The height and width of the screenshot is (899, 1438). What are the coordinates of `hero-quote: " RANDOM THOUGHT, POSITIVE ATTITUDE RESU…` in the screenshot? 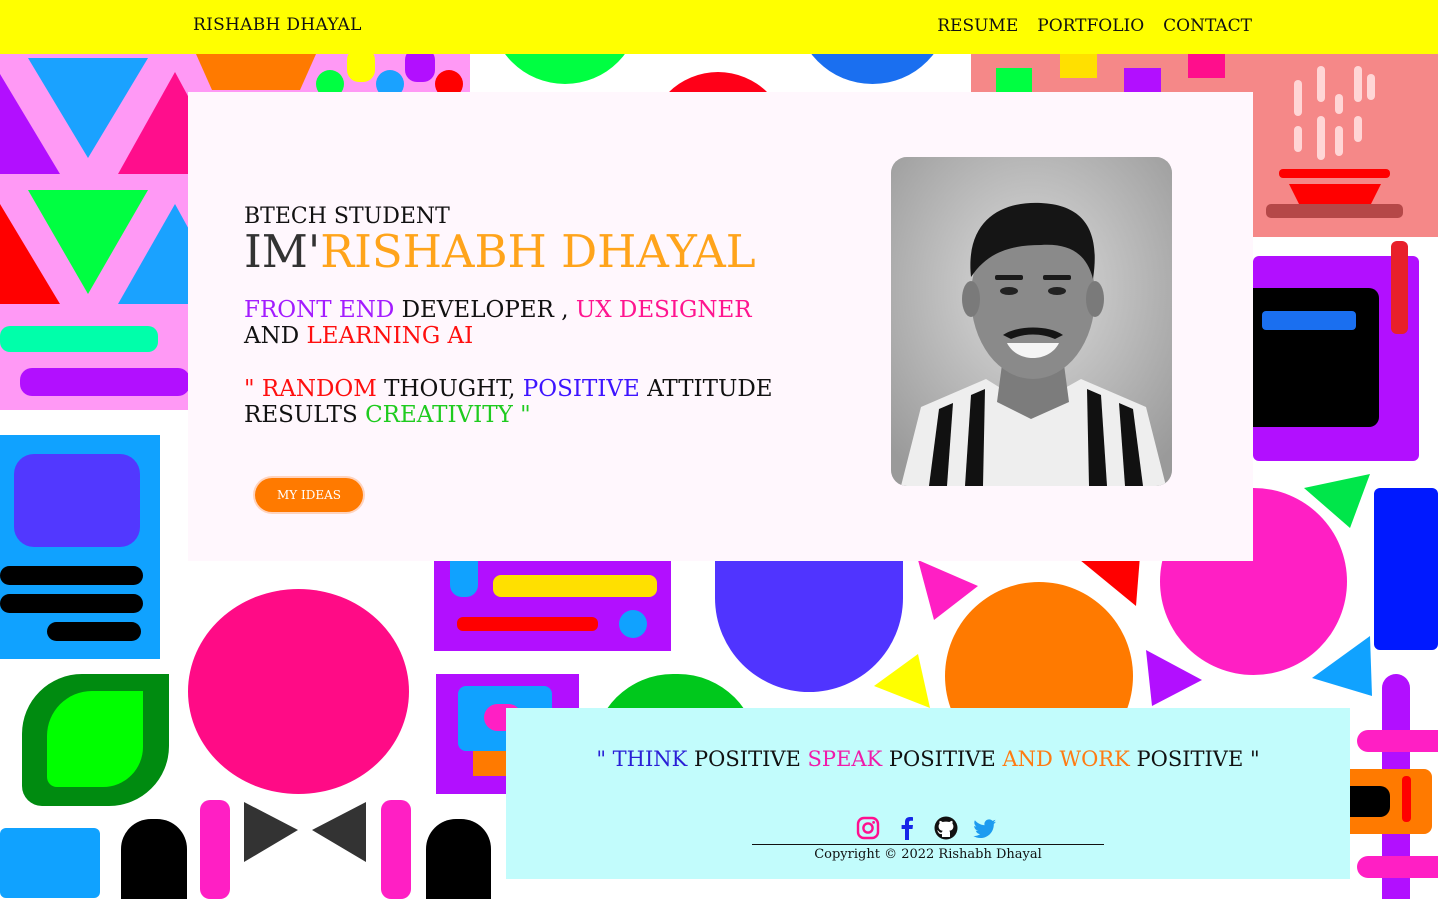 It's located at (508, 402).